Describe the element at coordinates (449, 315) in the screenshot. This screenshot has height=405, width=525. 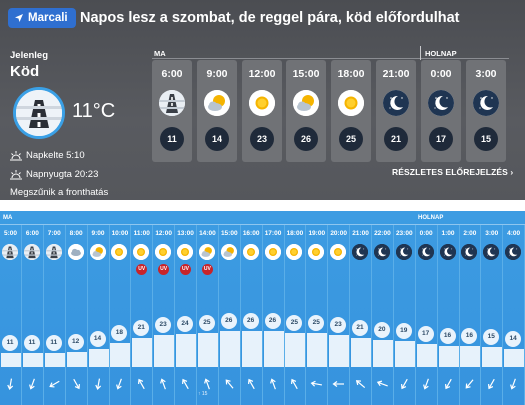
I see `hour-column: 1:00 16` at that location.